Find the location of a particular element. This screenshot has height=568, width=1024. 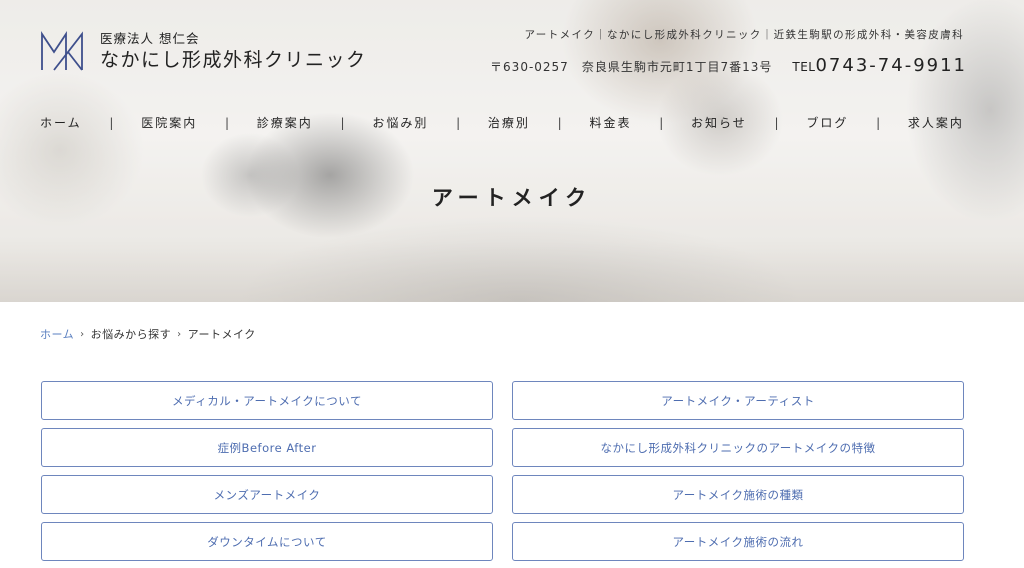

link-downtime: ダウンタイムについて is located at coordinates (267, 541).